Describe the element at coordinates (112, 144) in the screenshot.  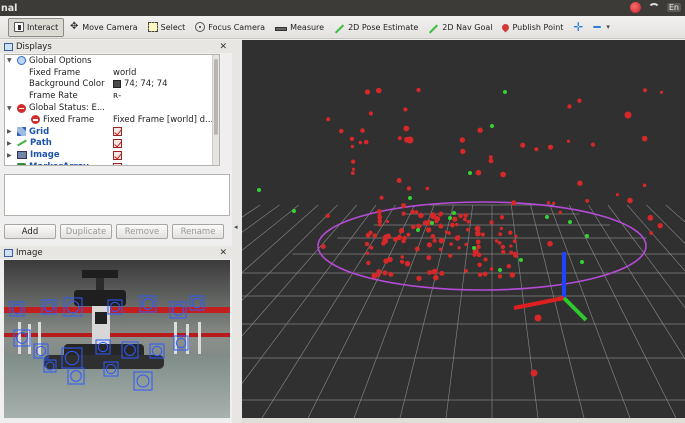
I see `display-row: ▶ Path` at that location.